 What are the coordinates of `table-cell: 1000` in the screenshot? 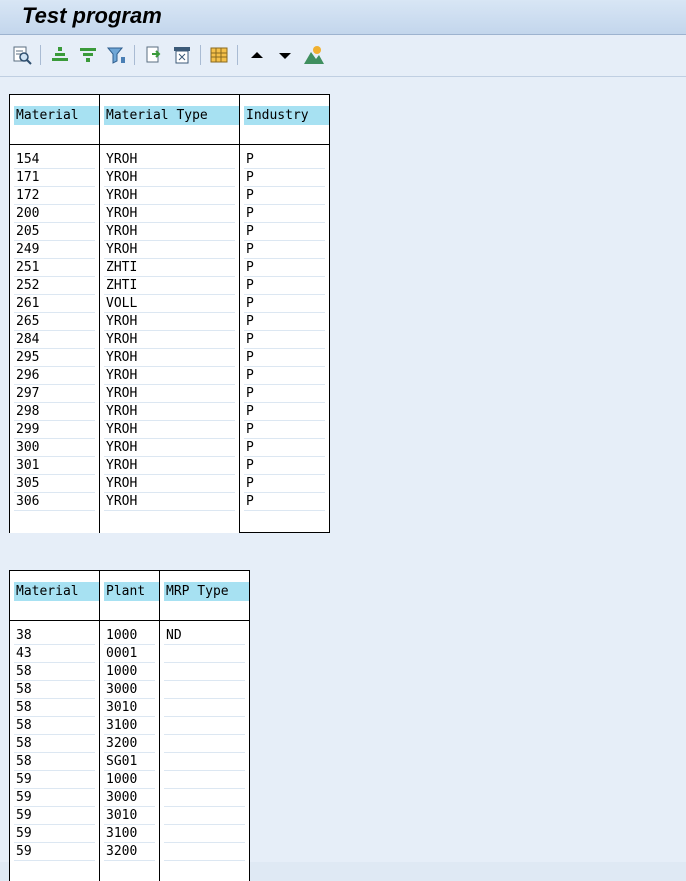 It's located at (129, 780).